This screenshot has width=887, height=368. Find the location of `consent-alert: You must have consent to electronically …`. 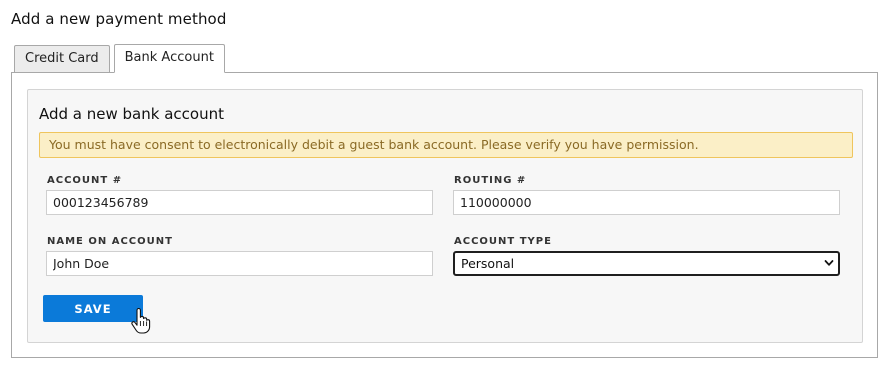

consent-alert: You must have consent to electronically … is located at coordinates (446, 145).